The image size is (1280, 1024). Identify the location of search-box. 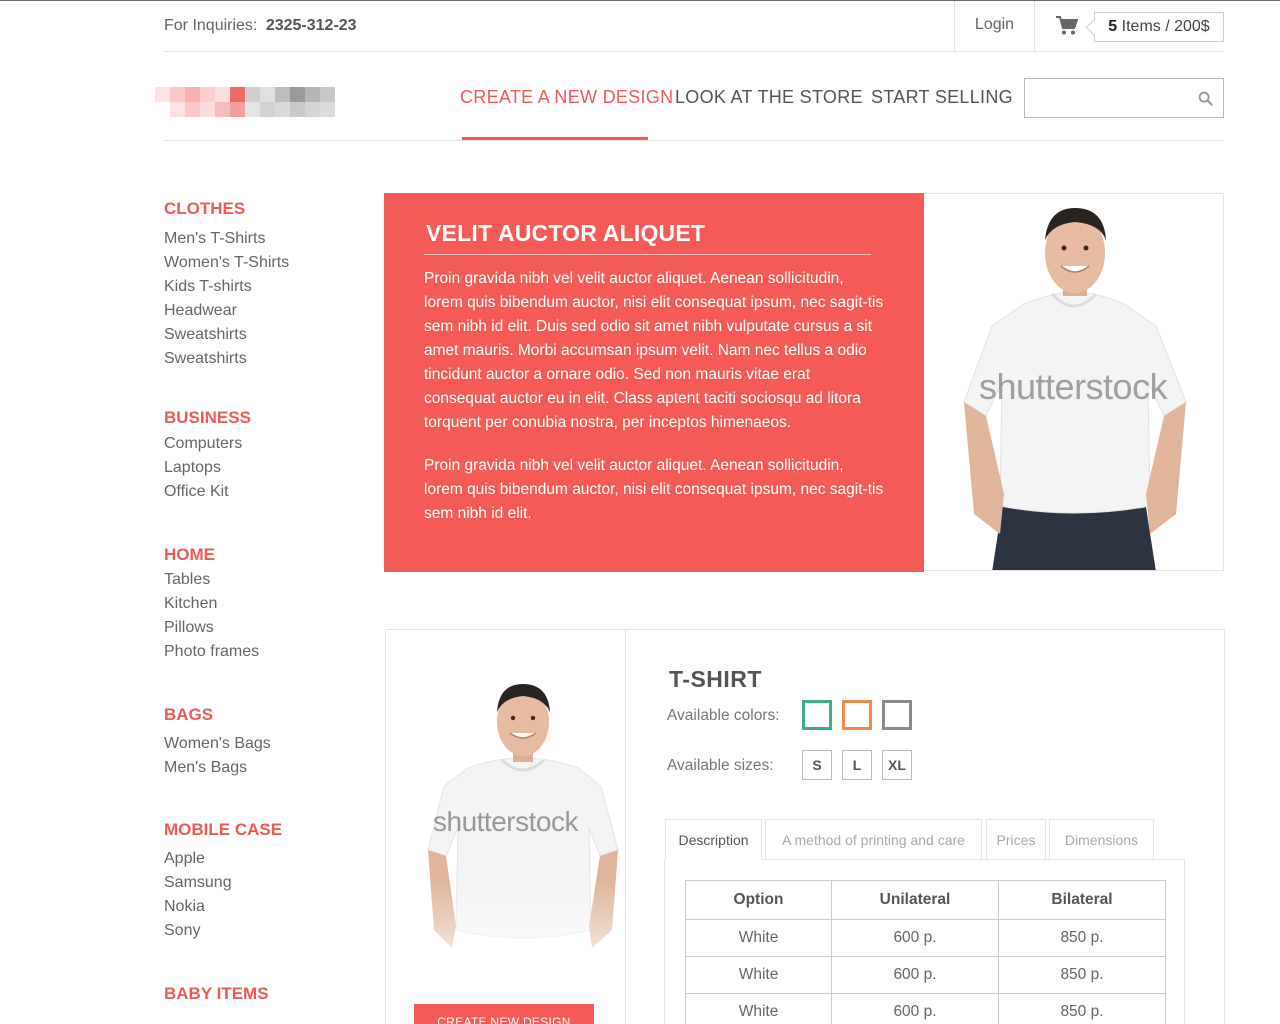
(1124, 98).